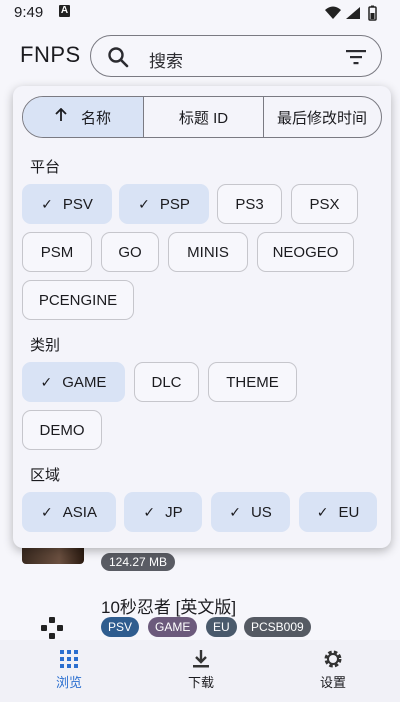 This screenshot has width=400, height=702. Describe the element at coordinates (349, 512) in the screenshot. I see `chip-label: EU` at that location.